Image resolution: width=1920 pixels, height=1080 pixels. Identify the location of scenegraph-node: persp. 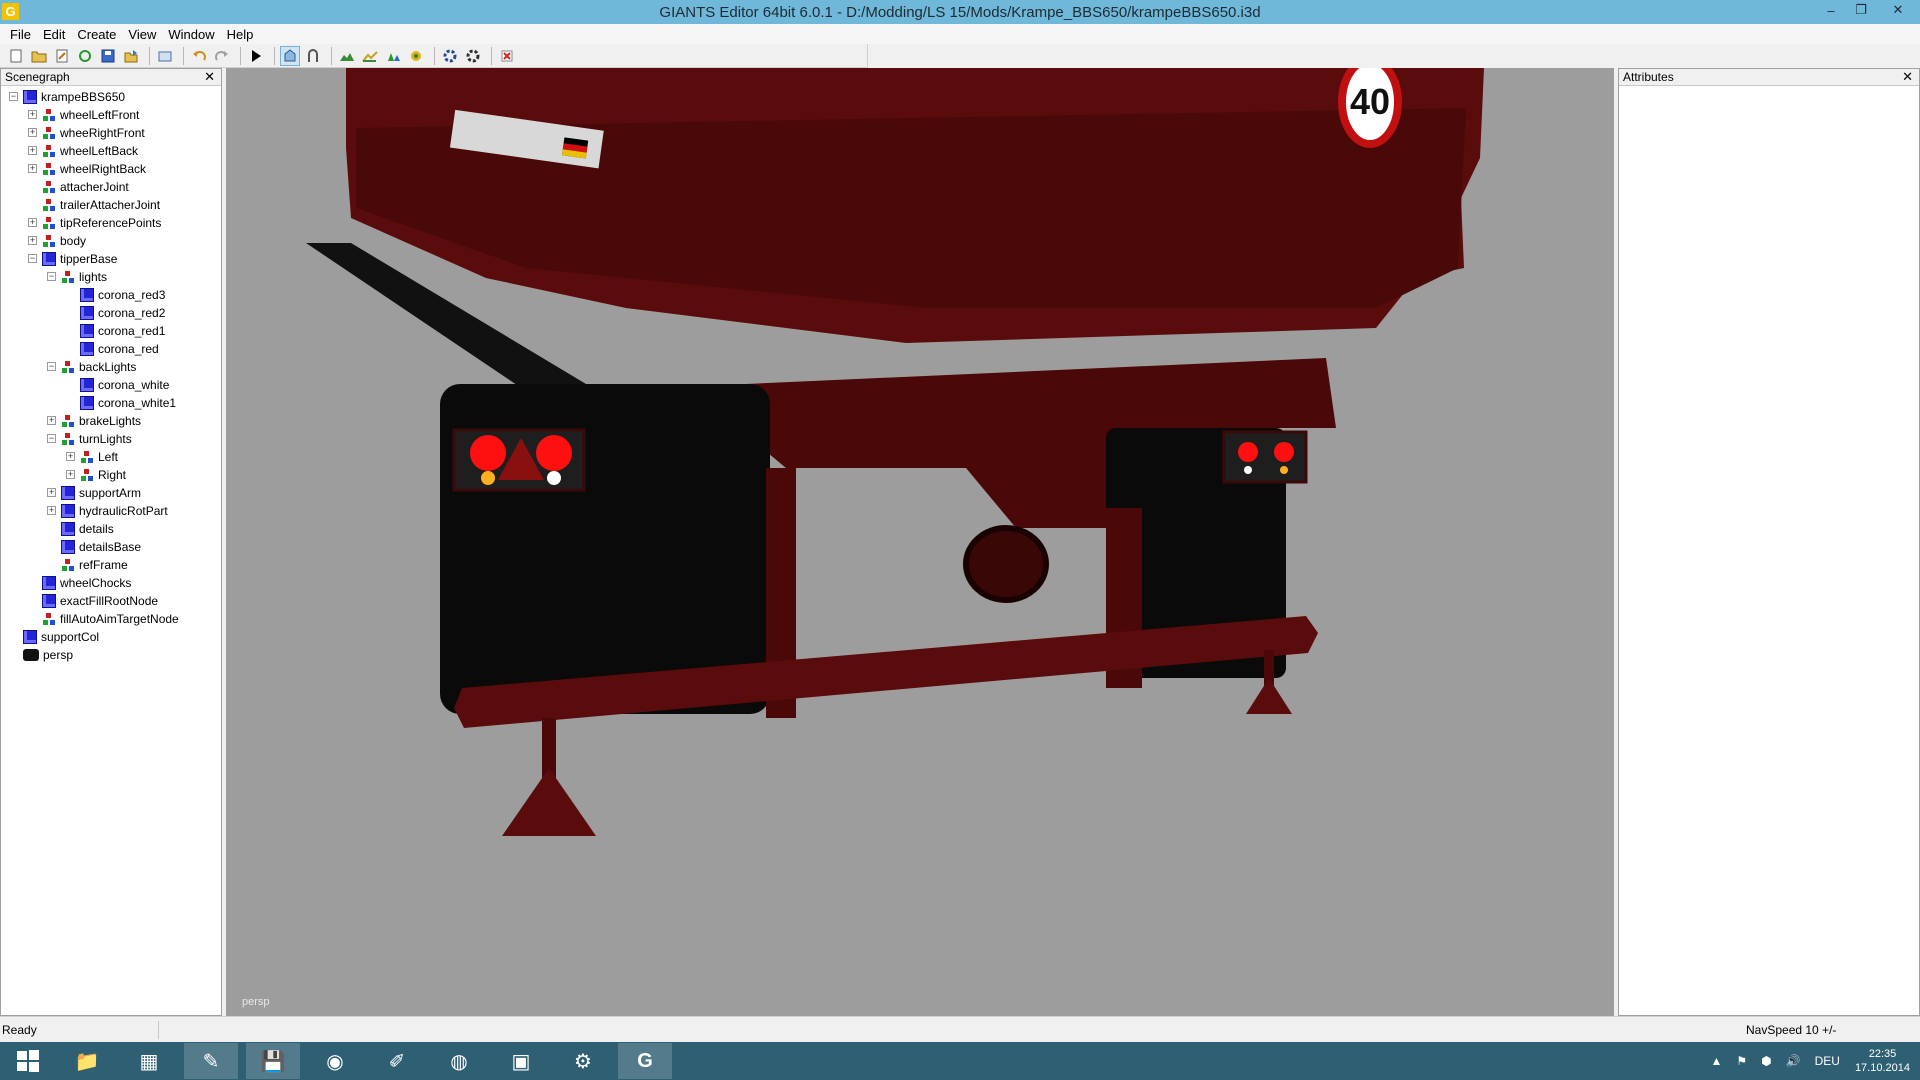
(48, 655).